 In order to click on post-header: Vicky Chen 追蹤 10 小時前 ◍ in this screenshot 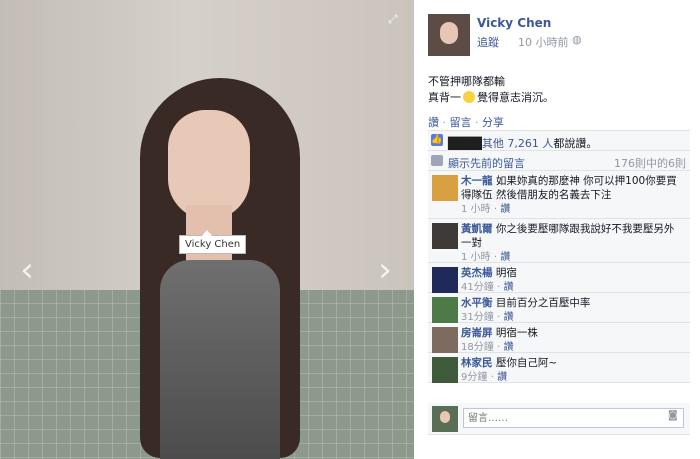, I will do `click(558, 36)`.